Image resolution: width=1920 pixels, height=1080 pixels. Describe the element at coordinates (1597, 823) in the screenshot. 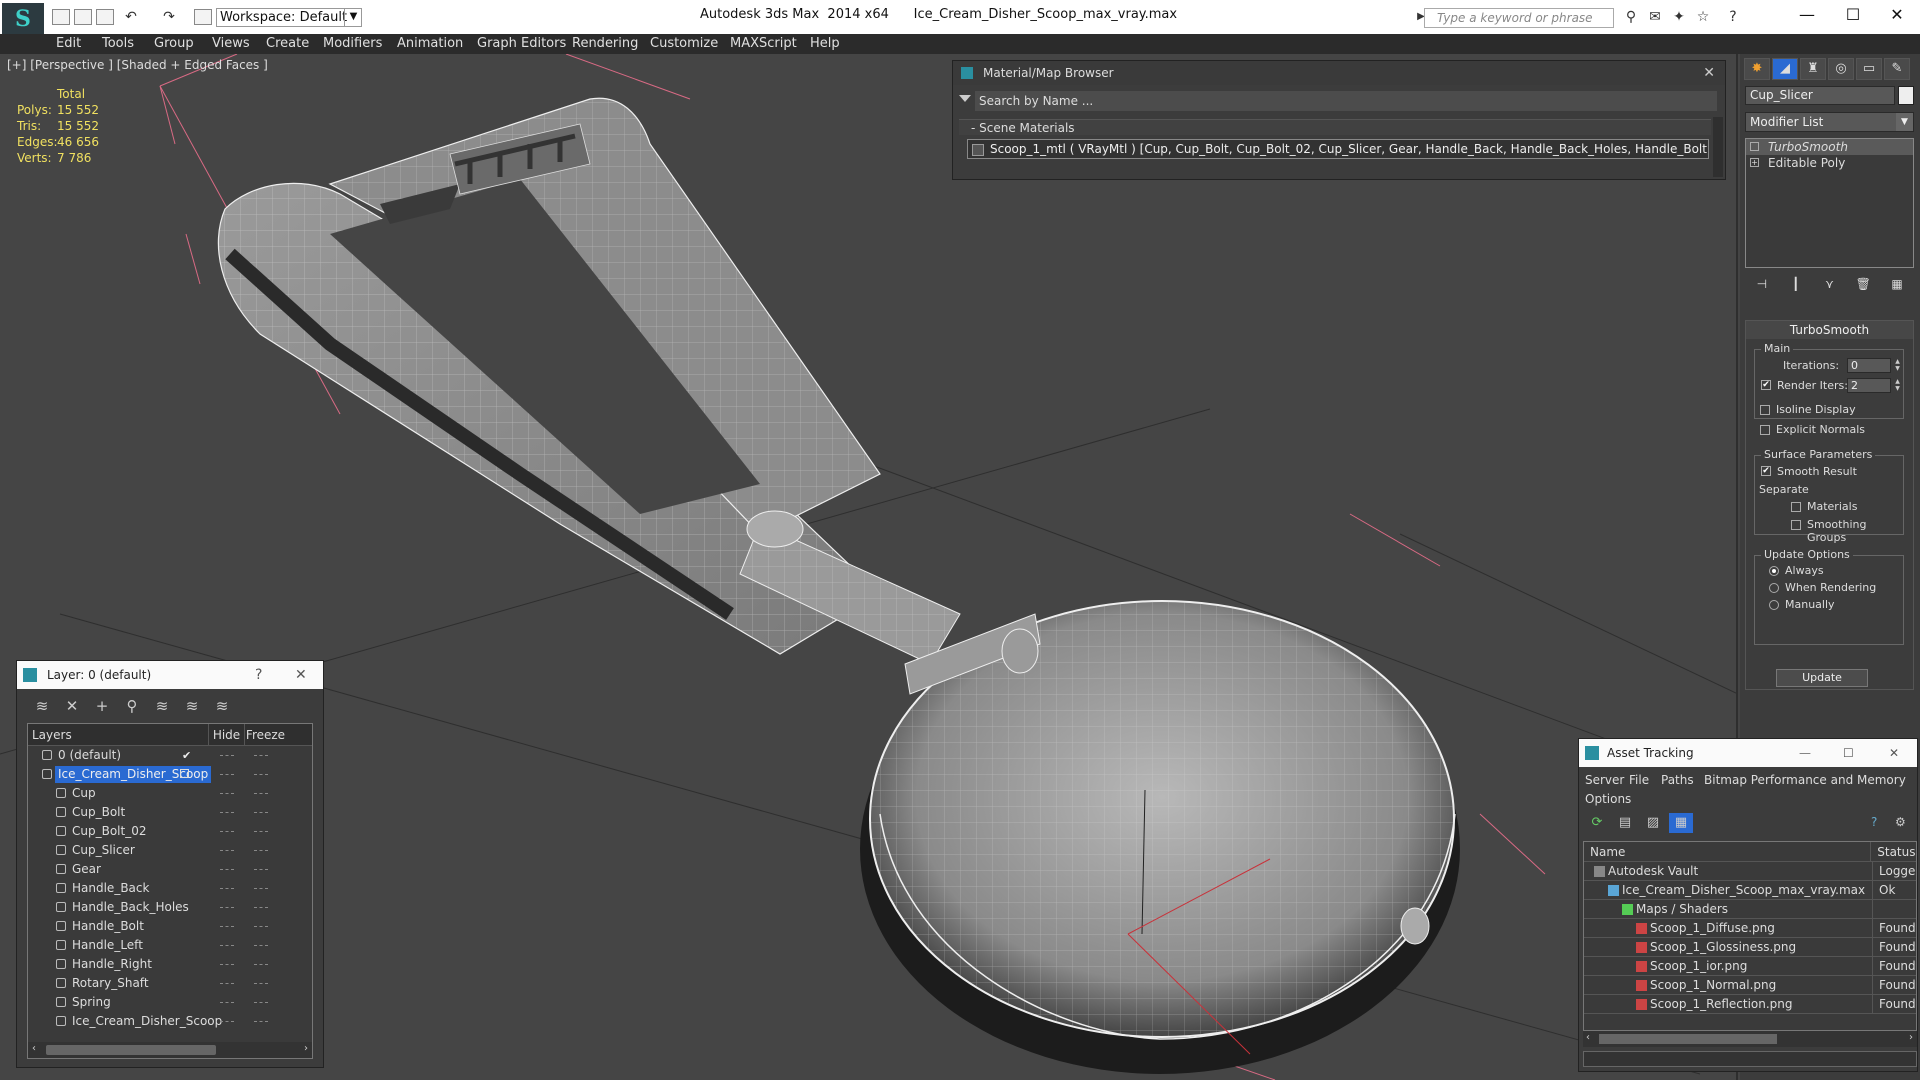

I see `refresh-icon: ⟳` at that location.